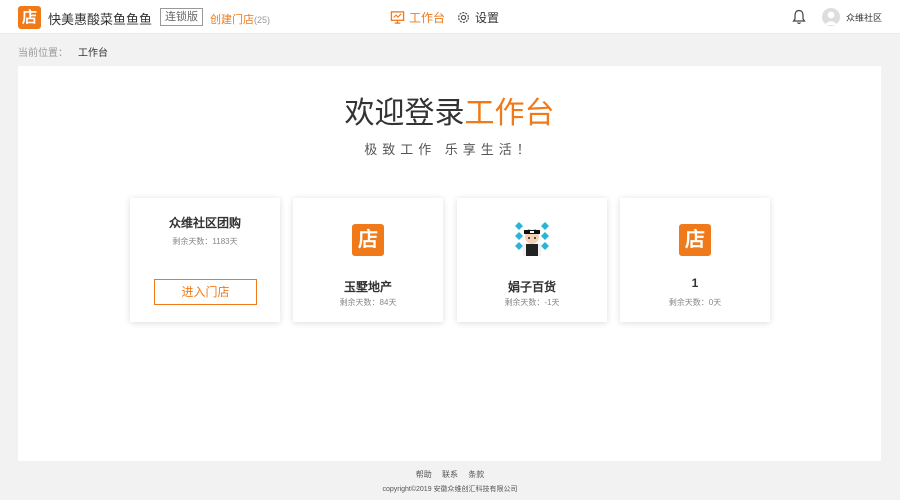 Image resolution: width=900 pixels, height=500 pixels. I want to click on breadcrumb: 当前位置： 工作台, so click(63, 51).